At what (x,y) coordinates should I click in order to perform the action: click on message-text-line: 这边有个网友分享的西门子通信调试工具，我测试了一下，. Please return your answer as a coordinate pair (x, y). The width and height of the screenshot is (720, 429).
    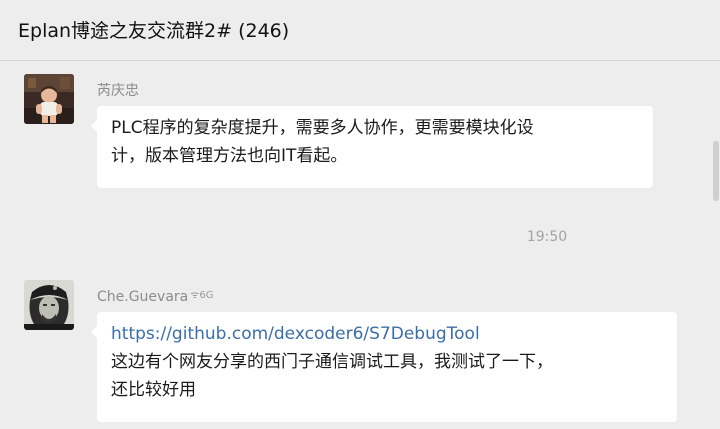
    Looking at the image, I should click on (332, 362).